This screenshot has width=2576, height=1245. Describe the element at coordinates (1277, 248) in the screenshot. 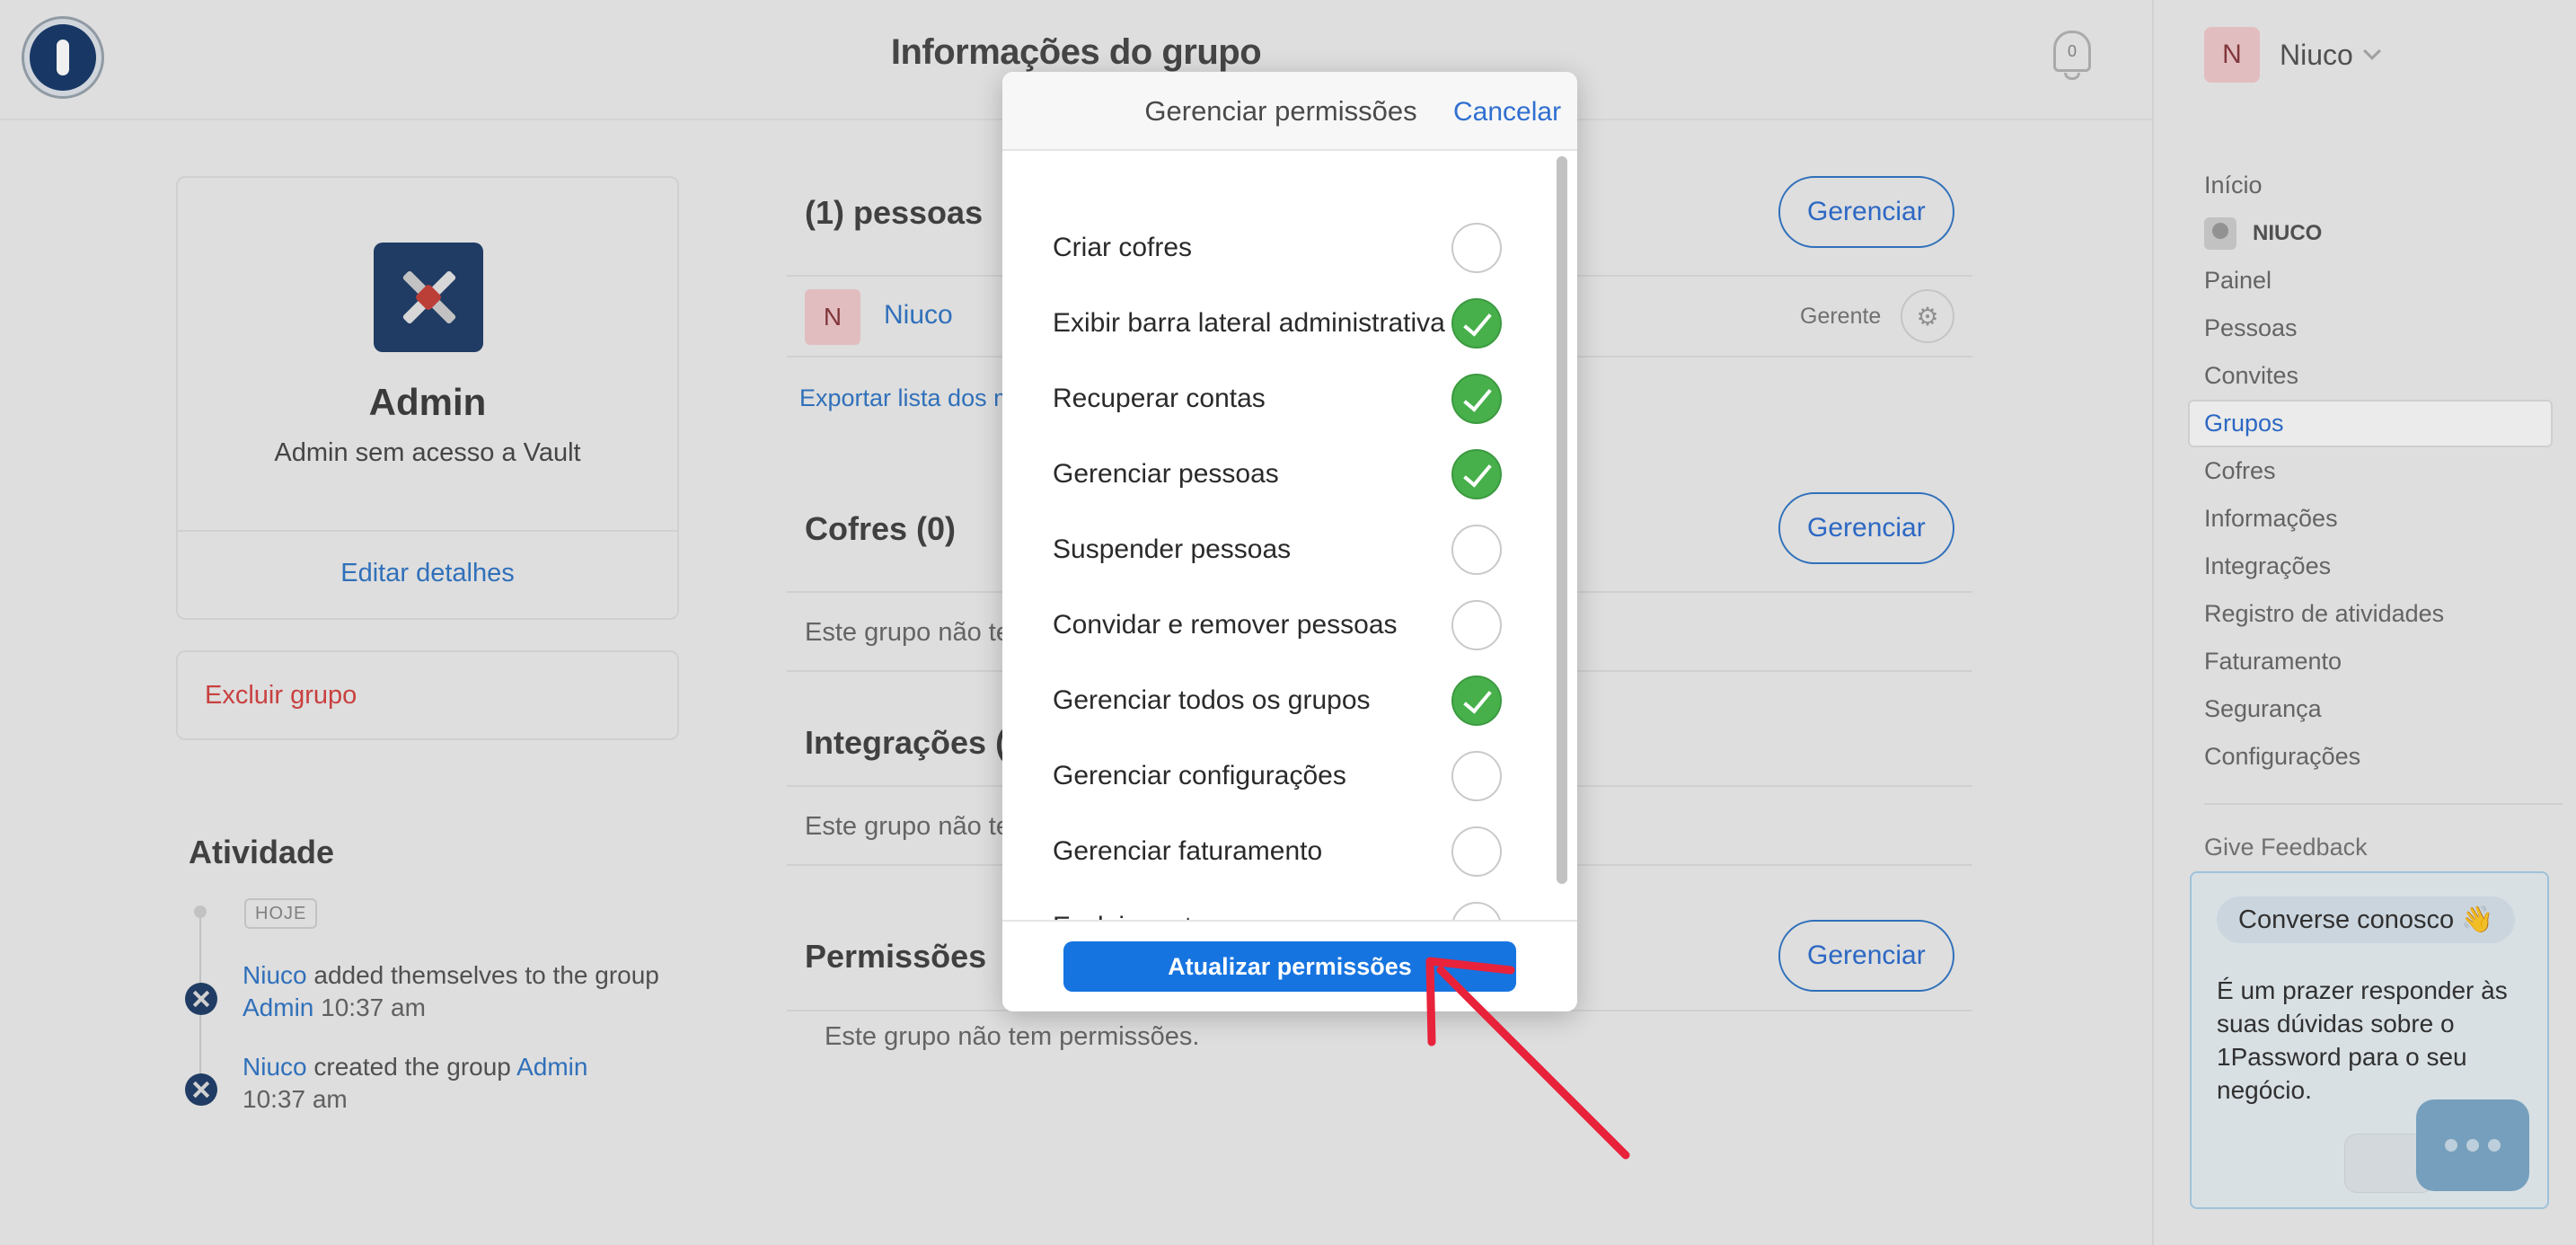

I see `permission-row: Criar cofres` at that location.